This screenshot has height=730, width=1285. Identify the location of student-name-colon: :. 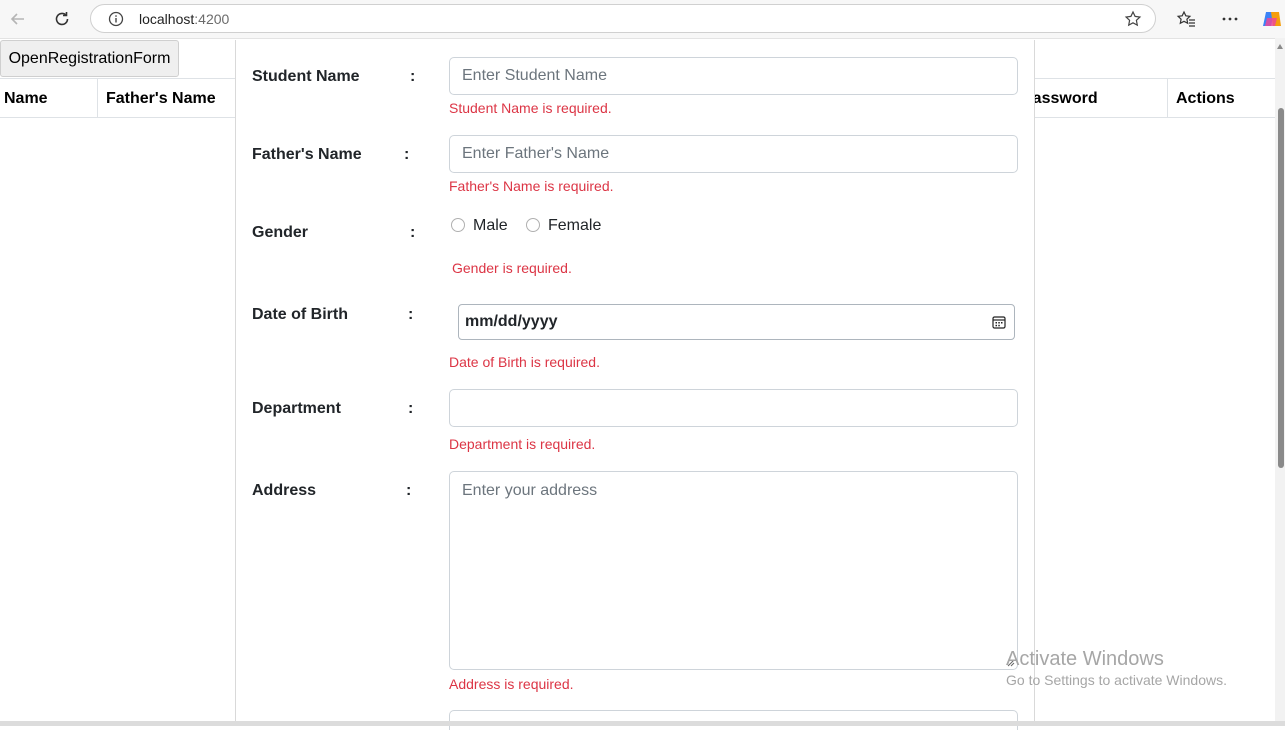
(413, 76).